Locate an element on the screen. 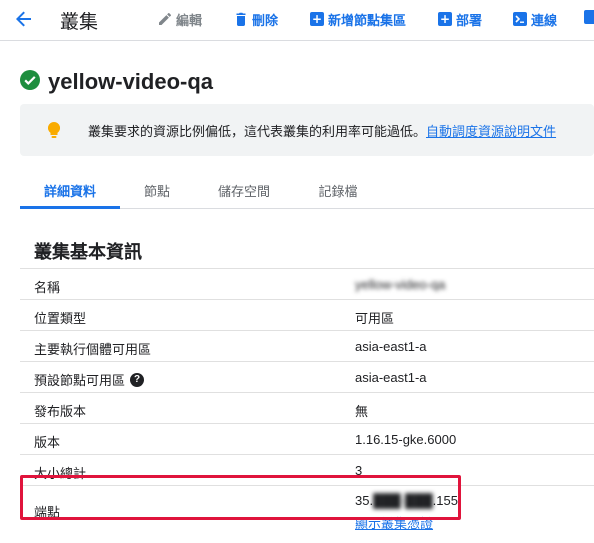 This screenshot has height=543, width=594. row-value: yellow-video-qa is located at coordinates (400, 284).